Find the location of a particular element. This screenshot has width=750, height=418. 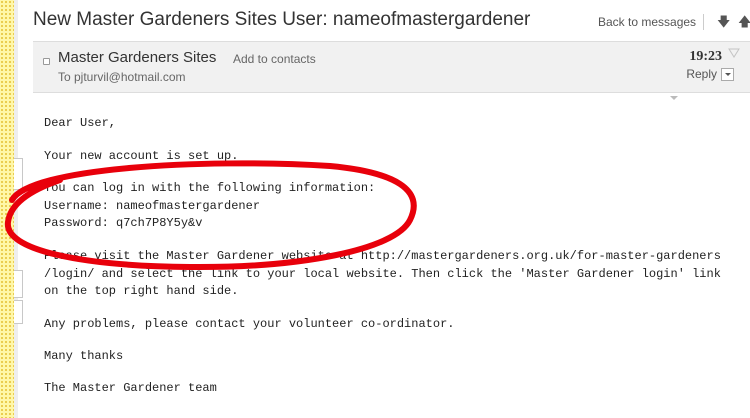

header-divider is located at coordinates (703, 22).